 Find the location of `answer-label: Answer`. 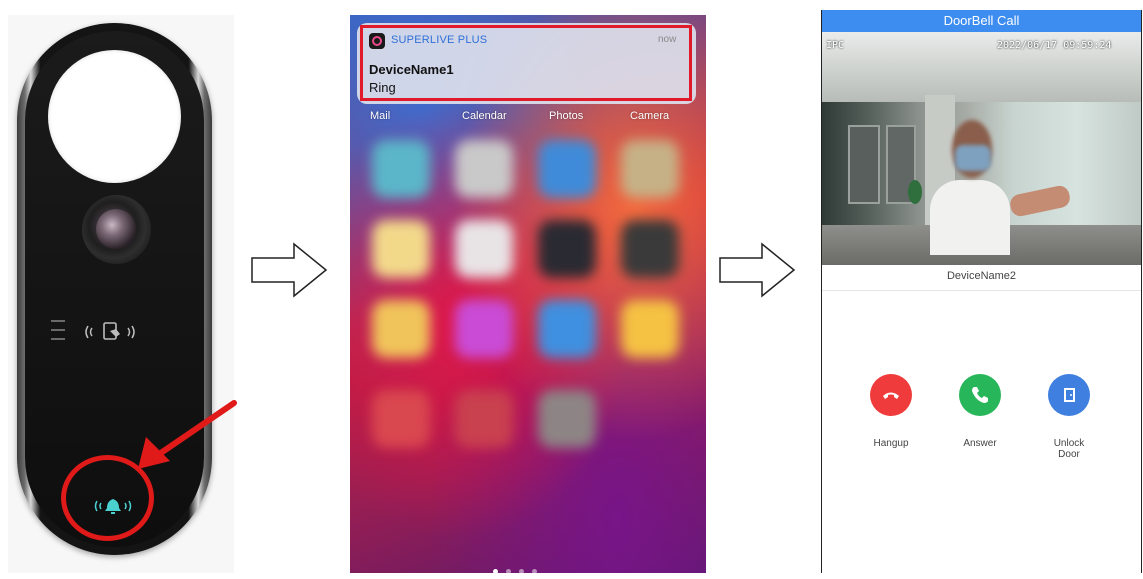

answer-label: Answer is located at coordinates (980, 443).